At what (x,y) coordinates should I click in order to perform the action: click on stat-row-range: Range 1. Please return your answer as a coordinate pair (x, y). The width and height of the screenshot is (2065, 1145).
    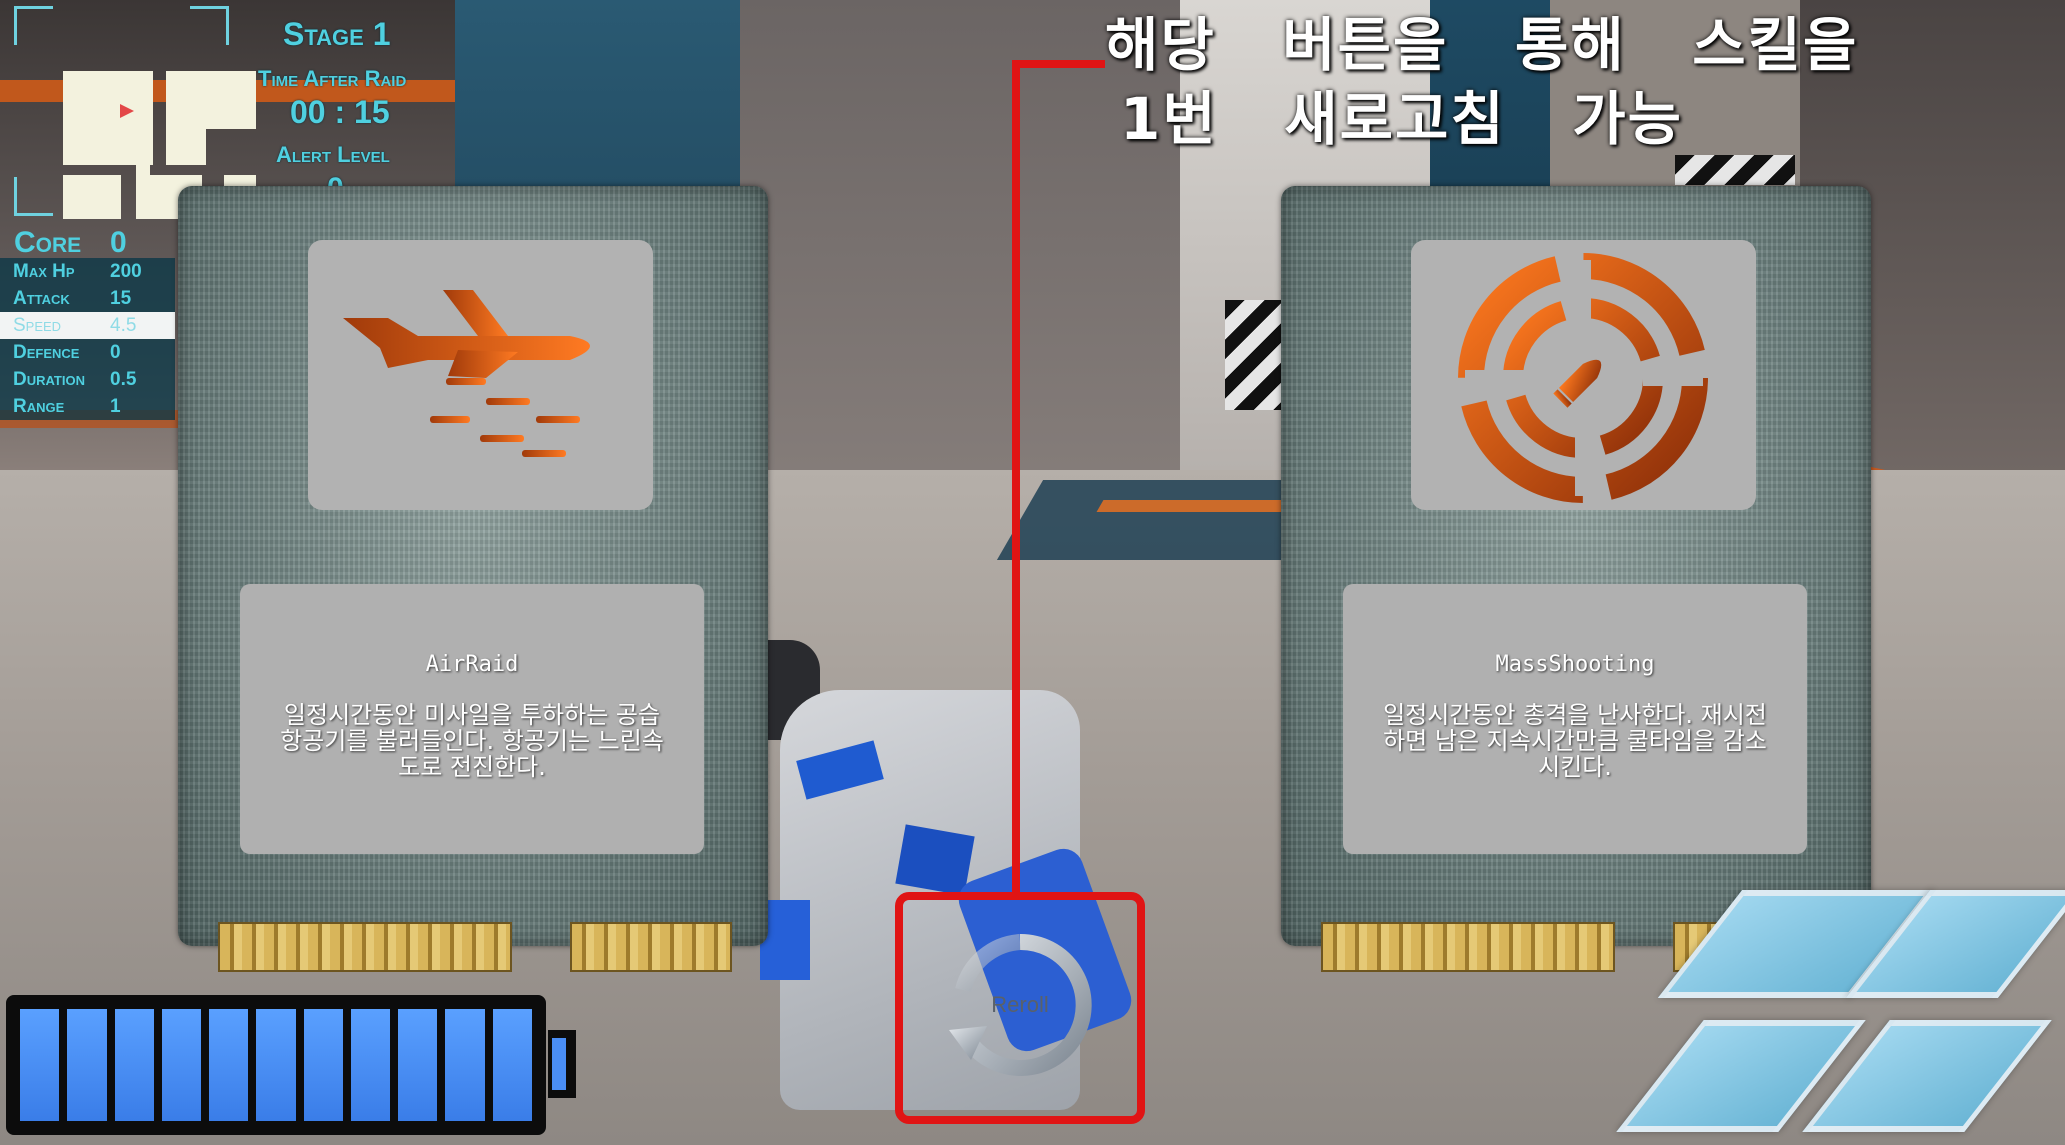
    Looking at the image, I should click on (87, 406).